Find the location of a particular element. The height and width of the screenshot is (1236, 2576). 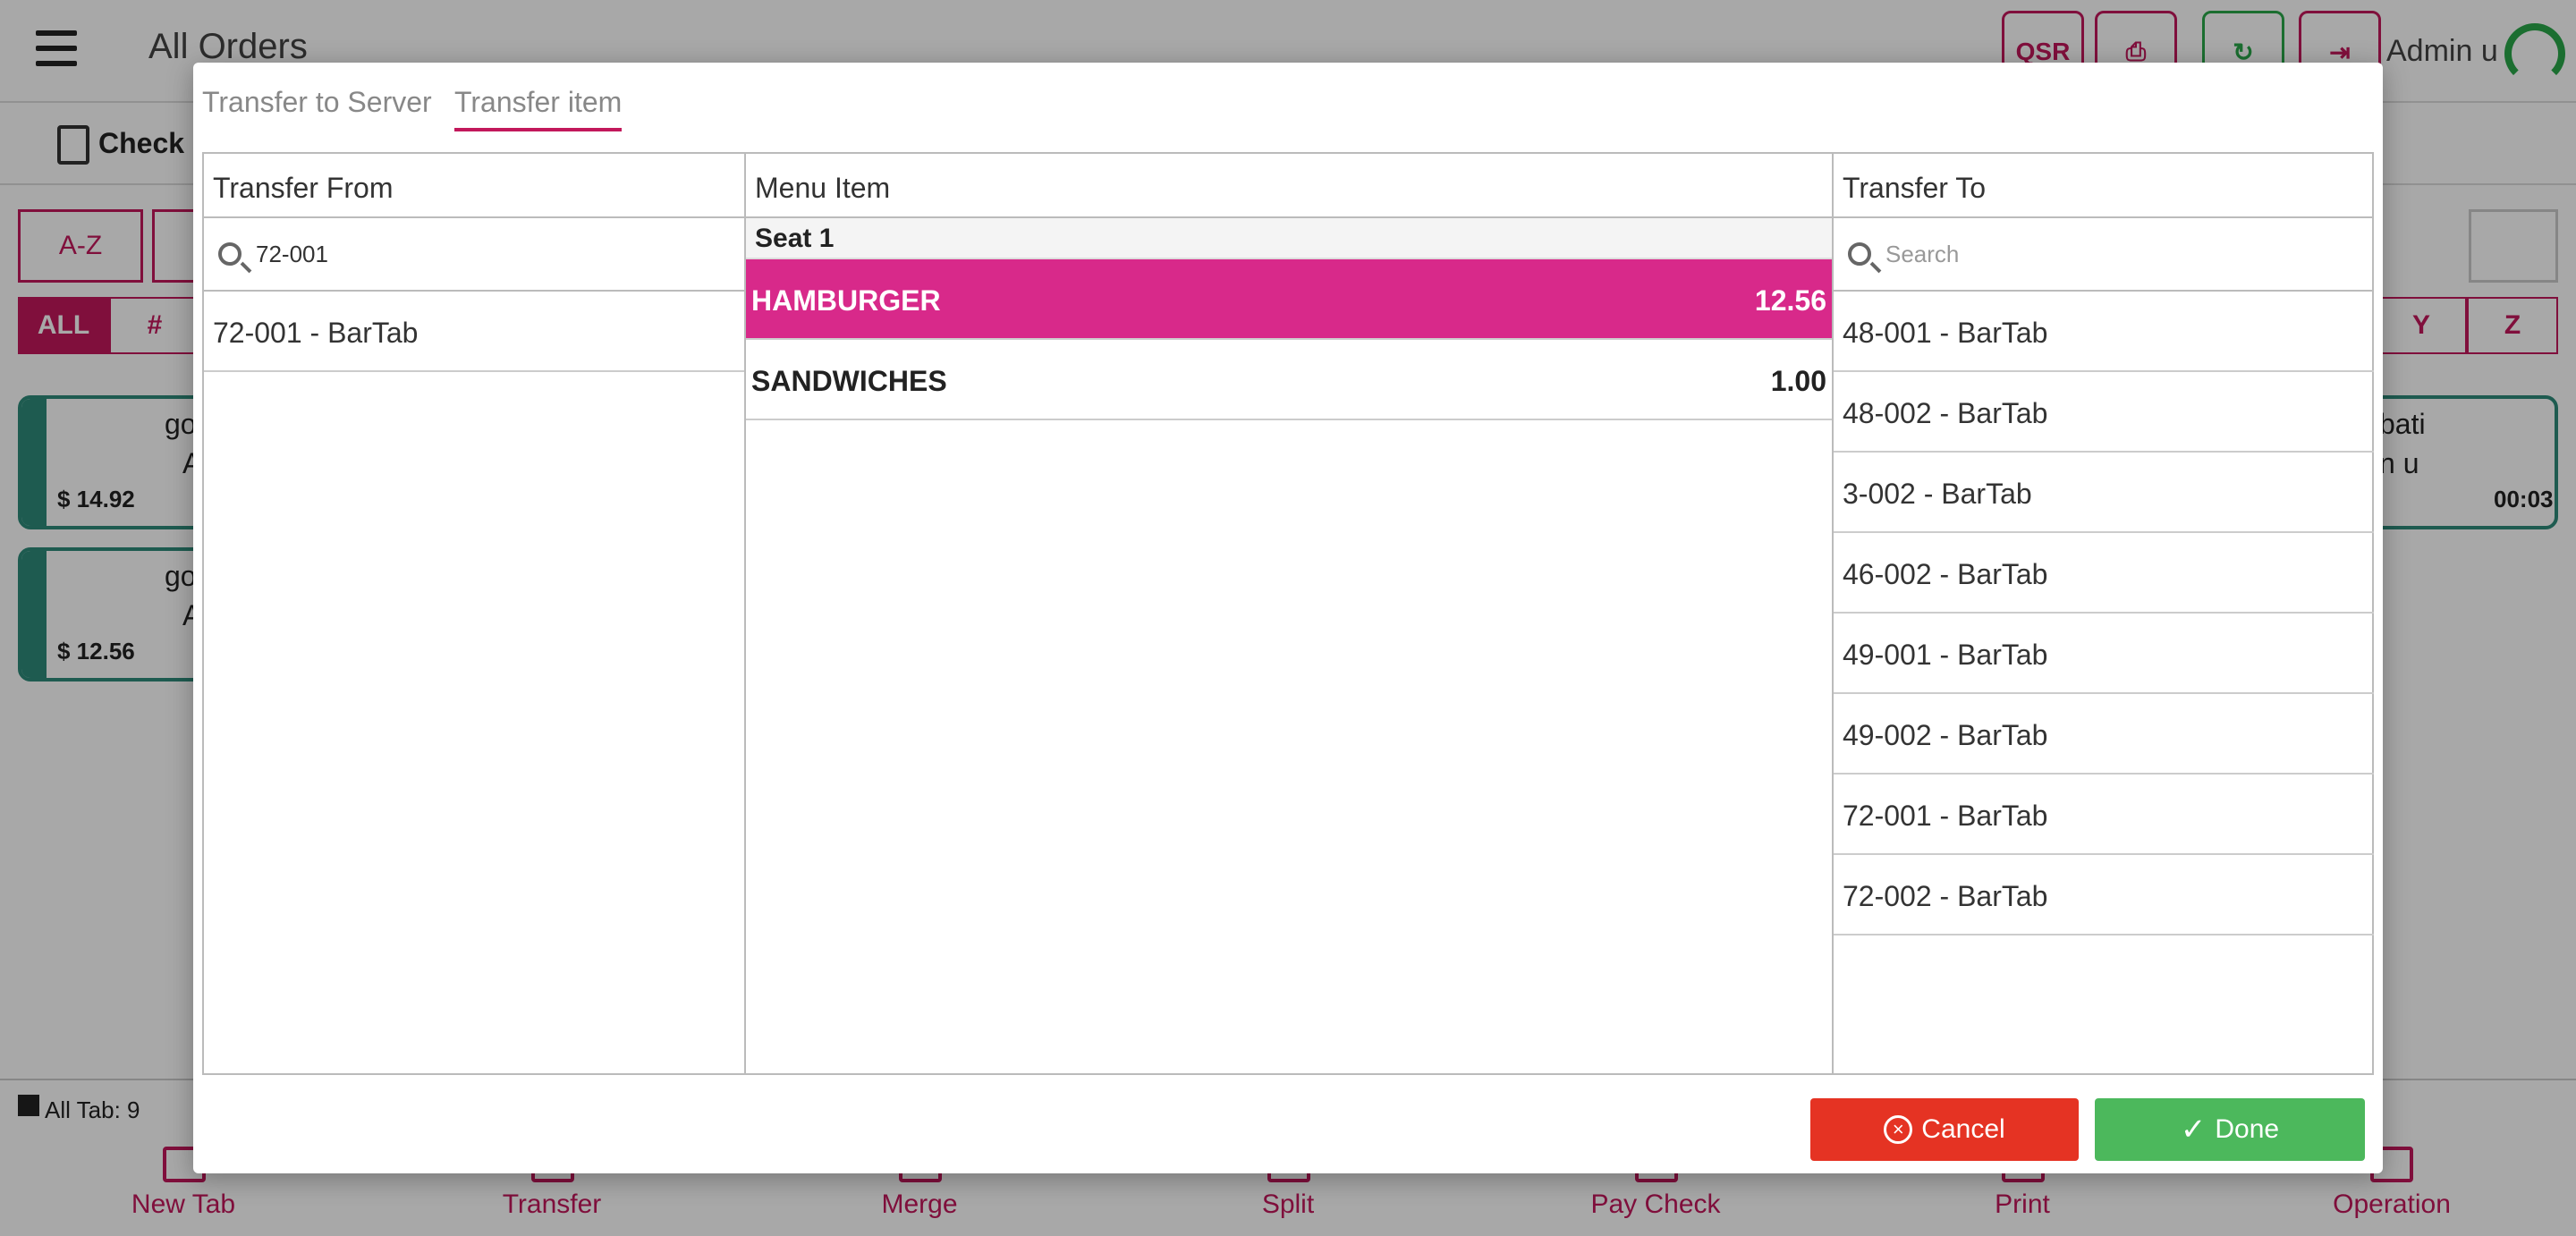

menu-item-name: HAMBURGER is located at coordinates (846, 300).